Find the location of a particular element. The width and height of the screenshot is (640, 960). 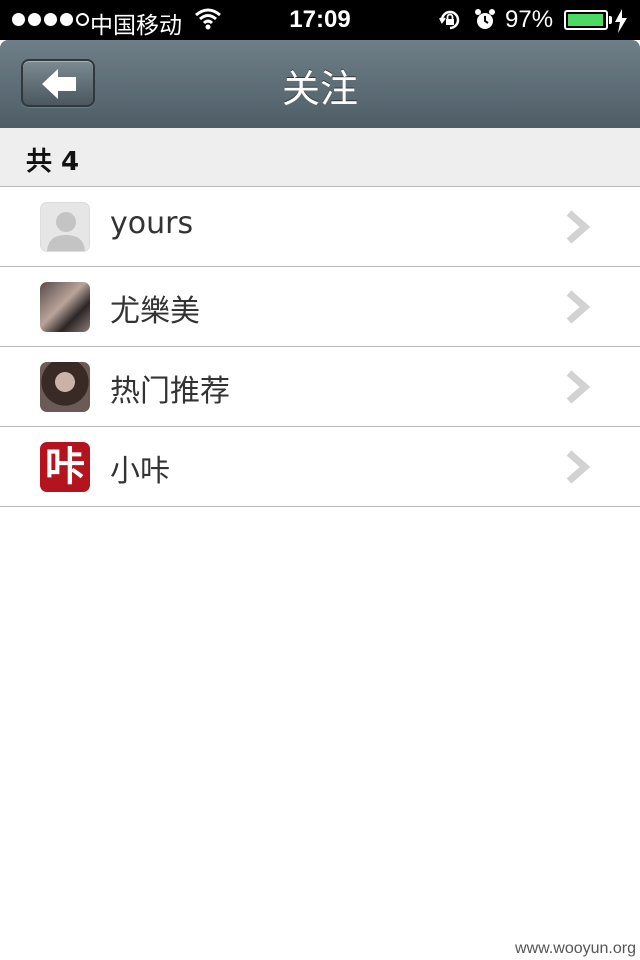

list-item: 热门推荐 is located at coordinates (320, 387).